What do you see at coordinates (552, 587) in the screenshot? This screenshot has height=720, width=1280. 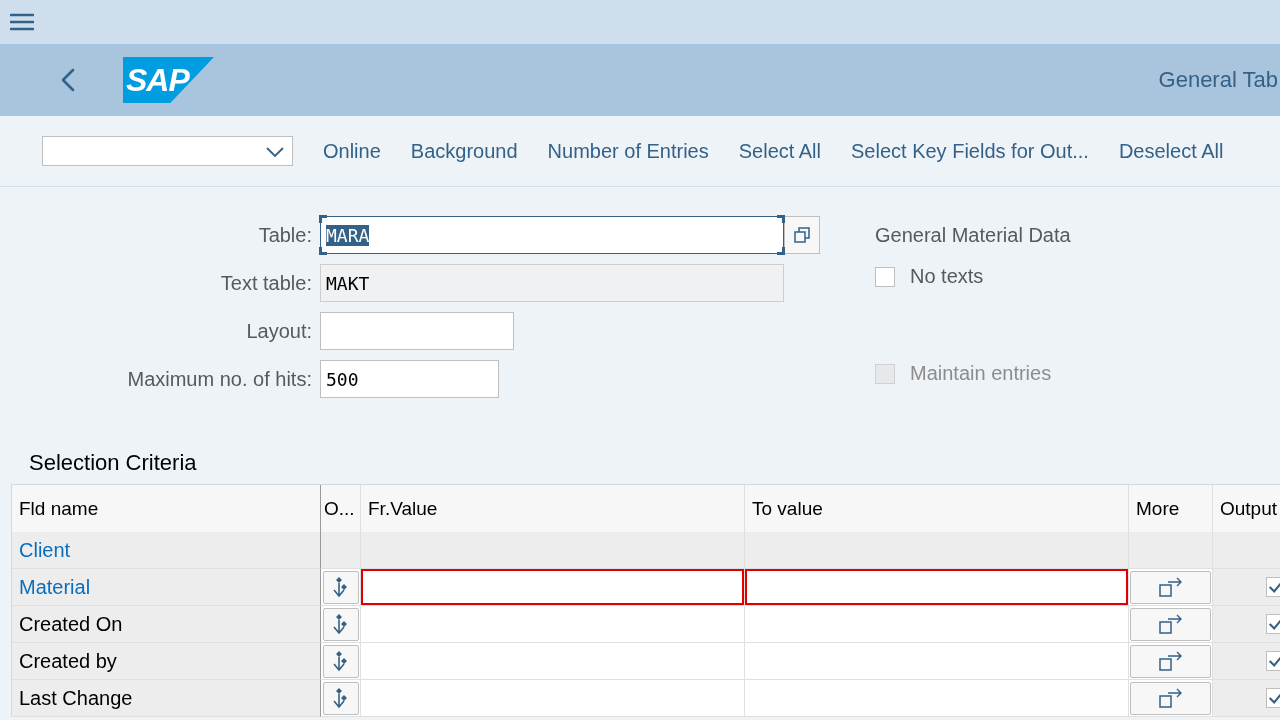 I see `from-value-field` at bounding box center [552, 587].